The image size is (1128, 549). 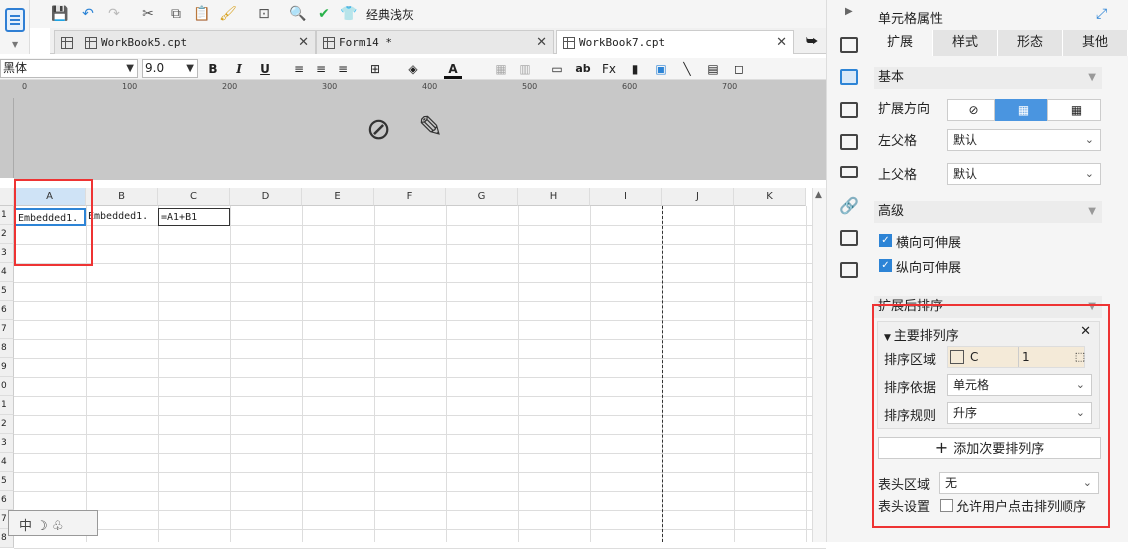 I want to click on expand-none-button: ⊘, so click(x=971, y=110).